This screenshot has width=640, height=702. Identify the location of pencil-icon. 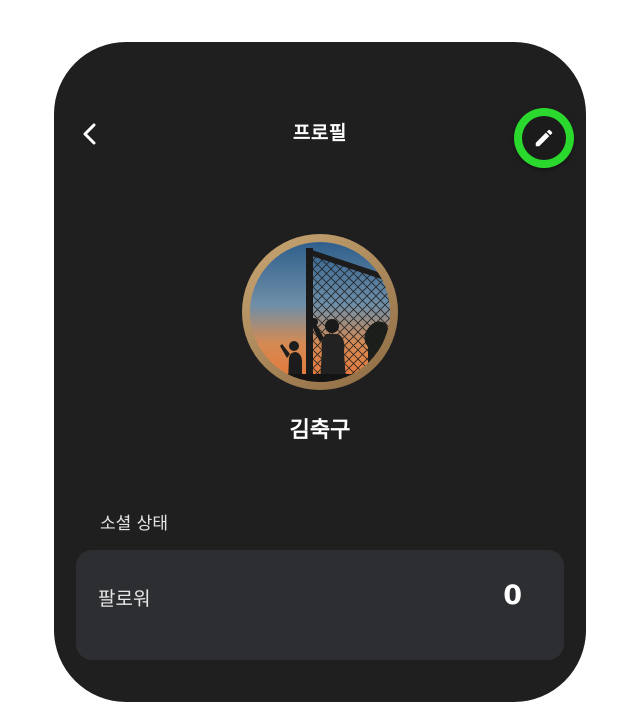
(544, 138).